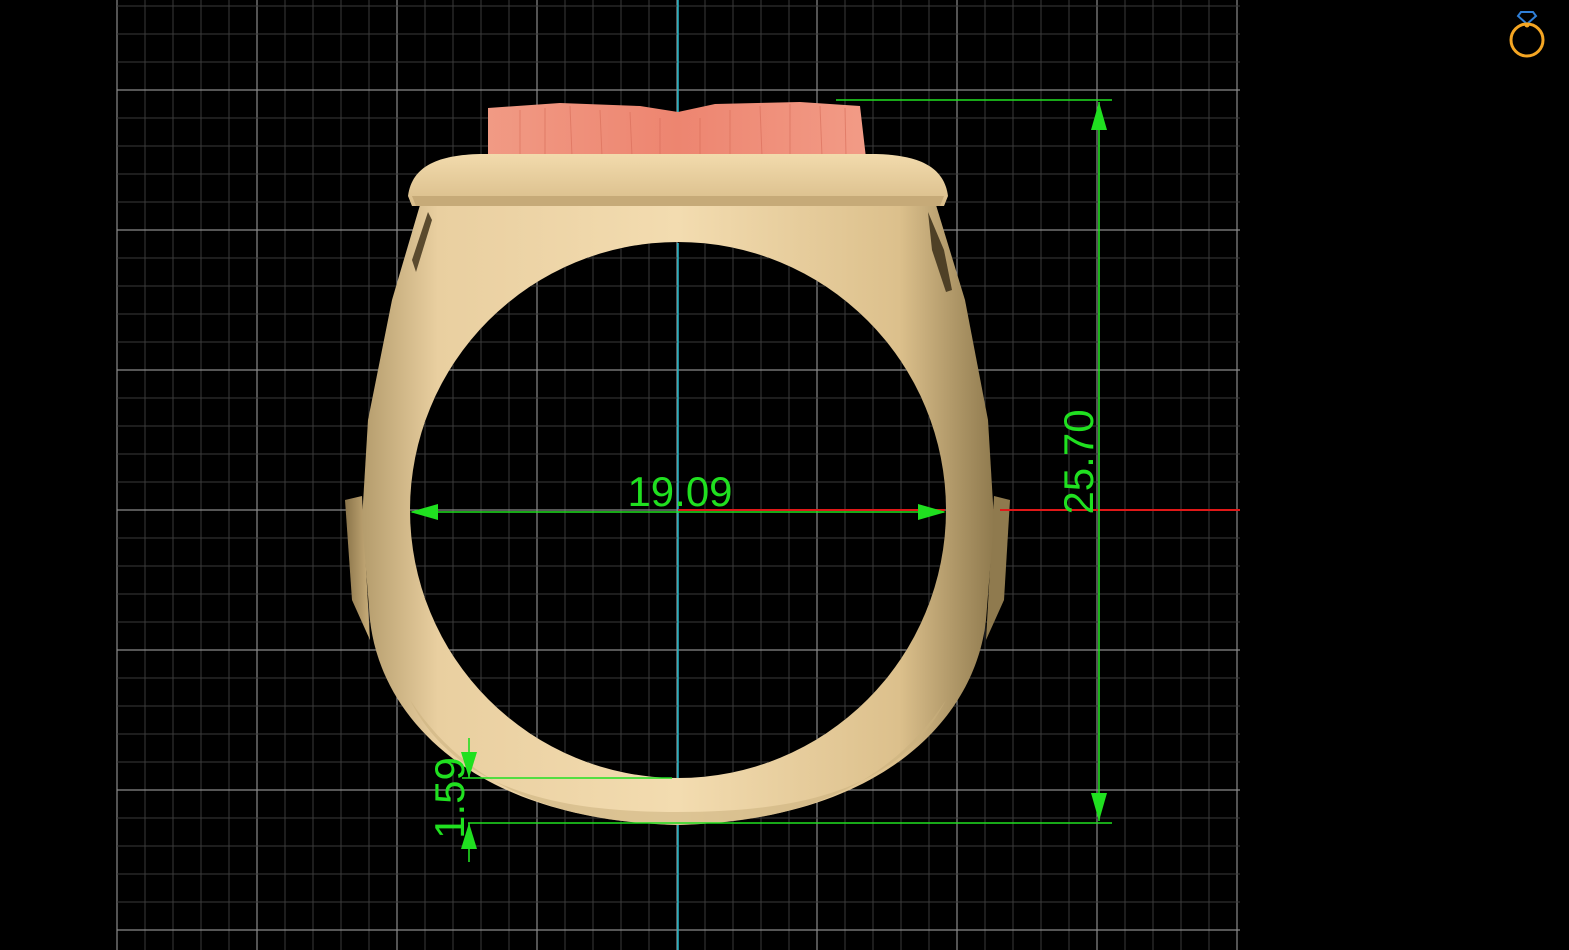 The image size is (1569, 950). I want to click on inner-diameter-label: 19.09, so click(679, 491).